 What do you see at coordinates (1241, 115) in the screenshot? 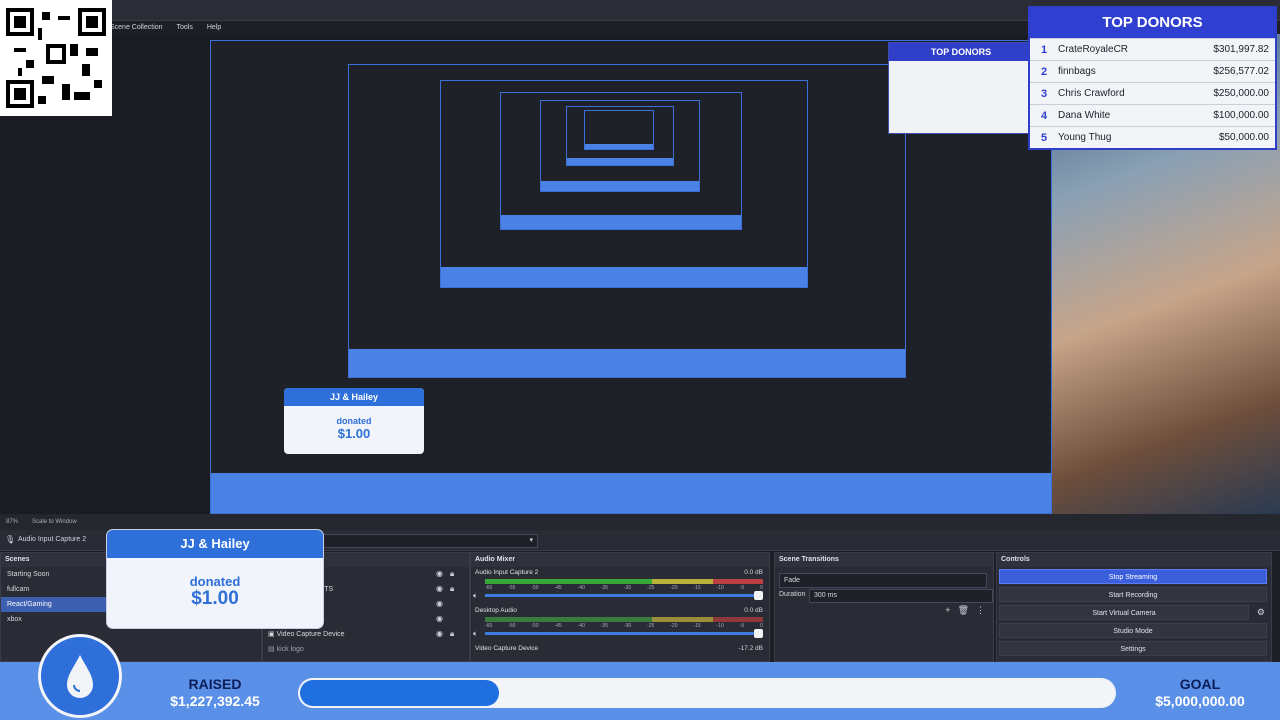
I see `donor-amount: $100,000.00` at bounding box center [1241, 115].